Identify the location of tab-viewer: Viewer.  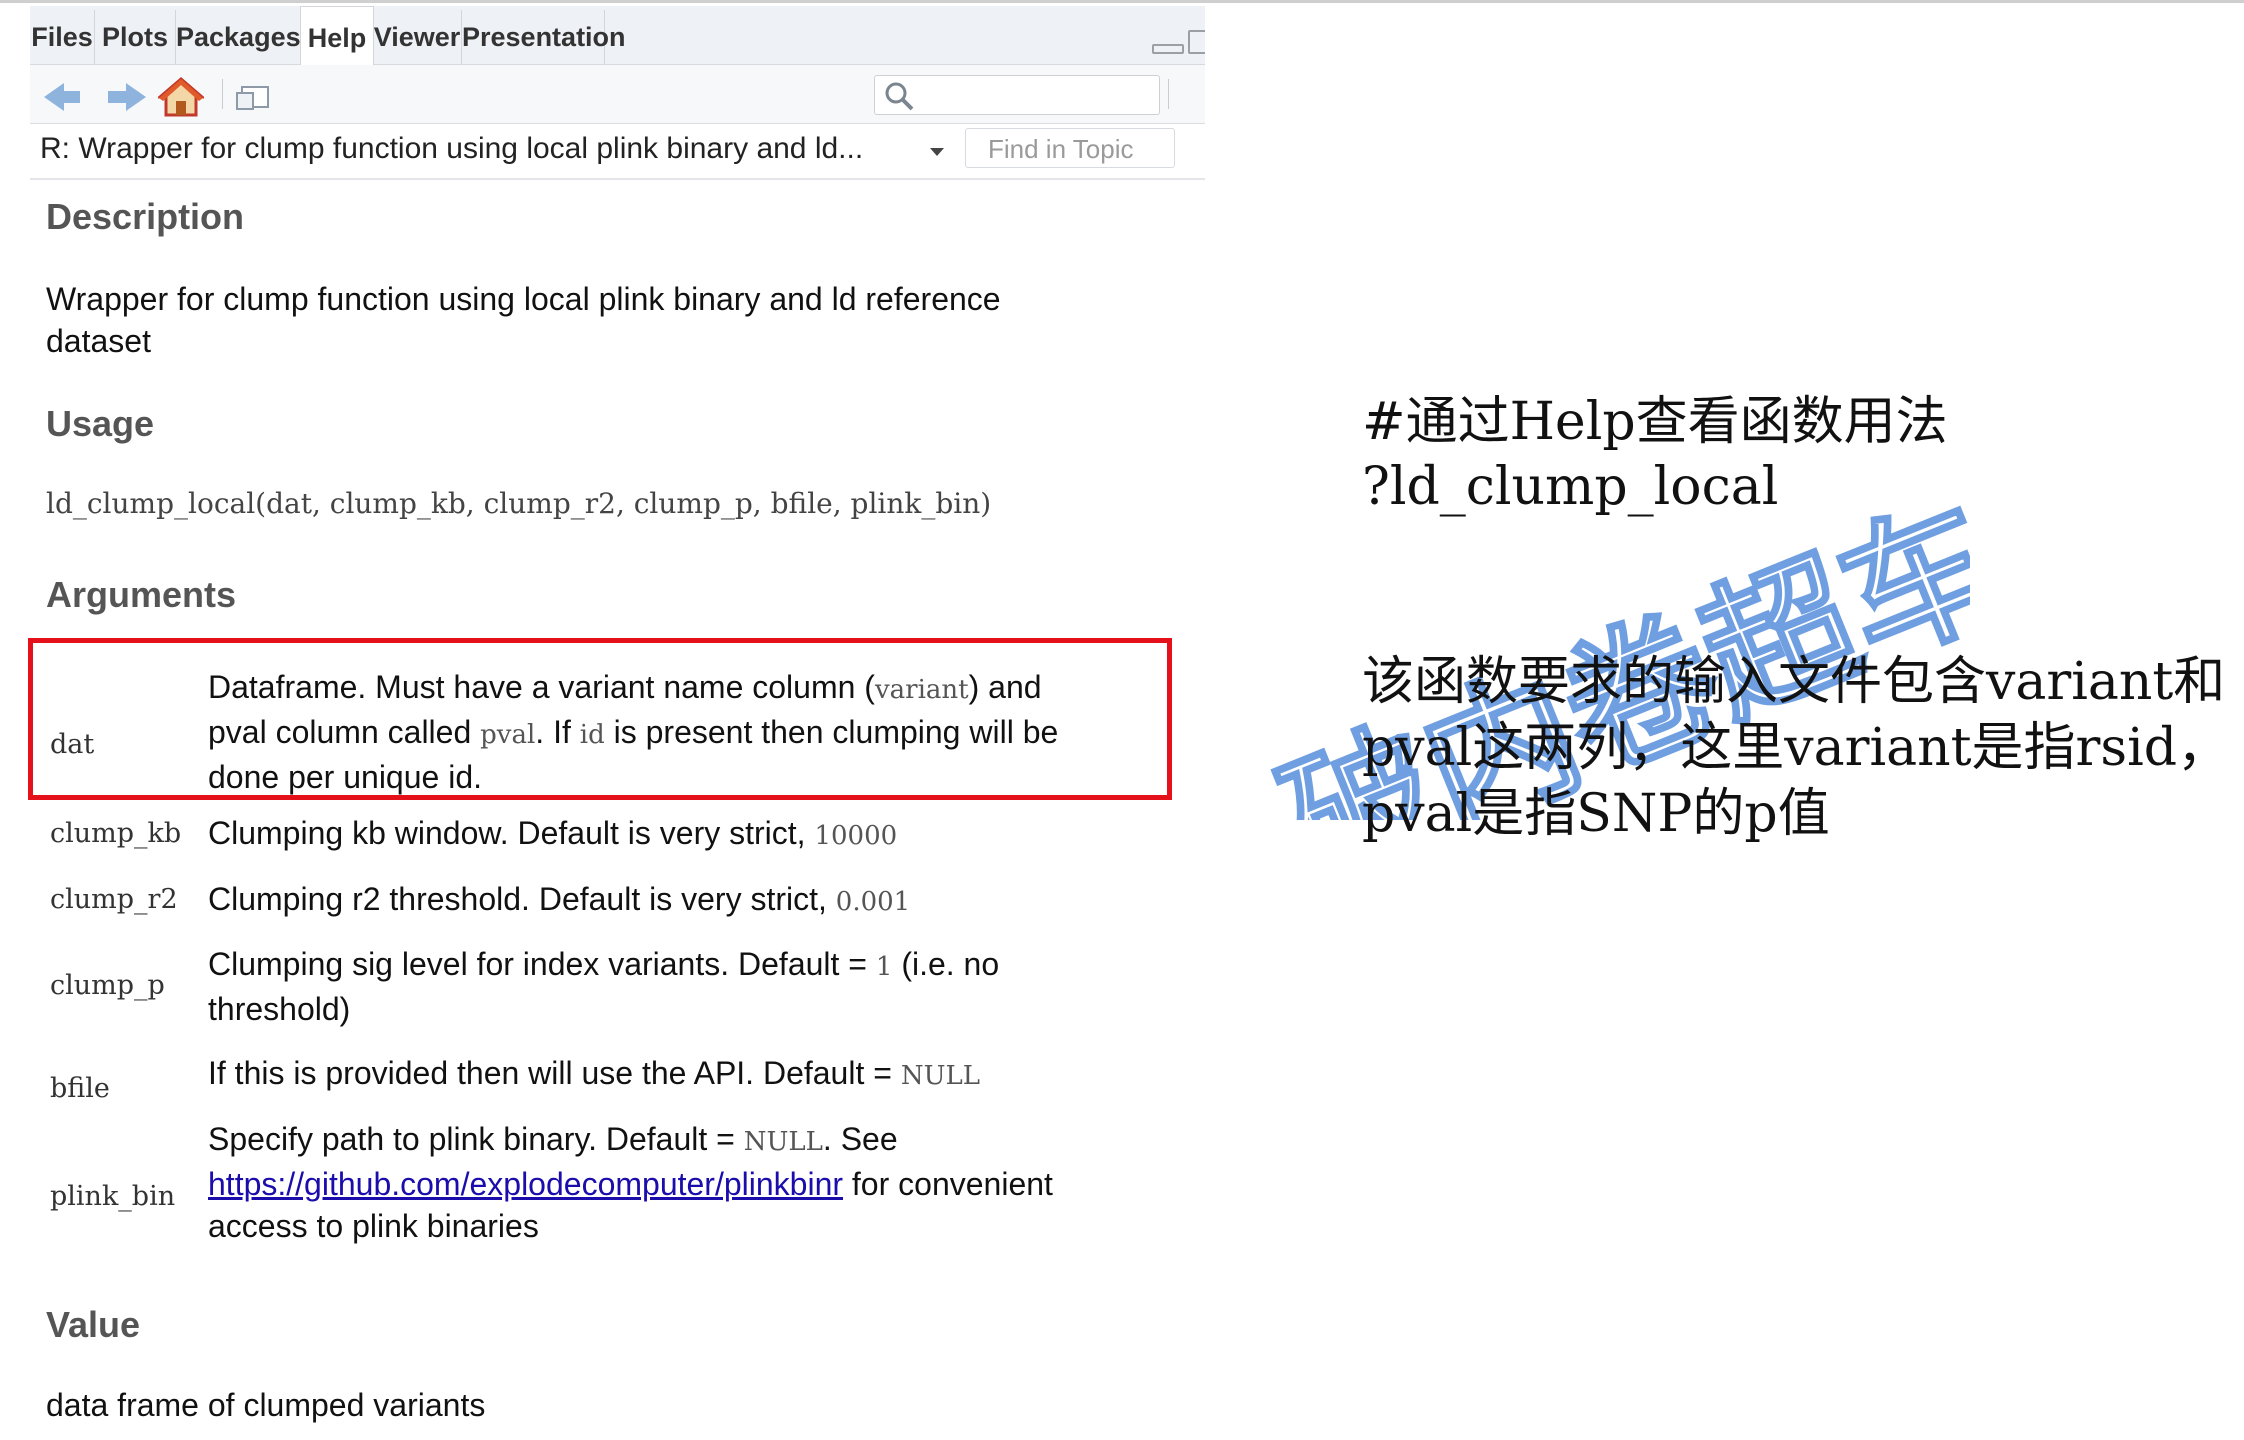
(417, 37).